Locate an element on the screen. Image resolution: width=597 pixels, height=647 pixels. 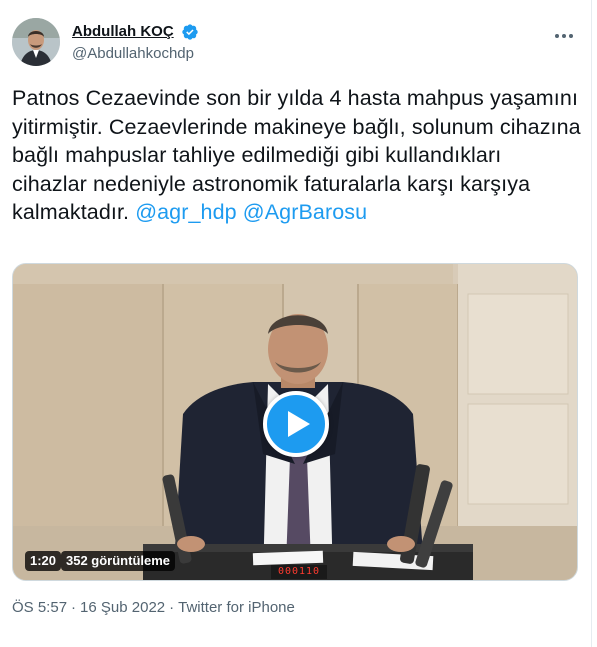
tweet-header: Abdullah KOÇ @Abdullahkochdp is located at coordinates (298, 42).